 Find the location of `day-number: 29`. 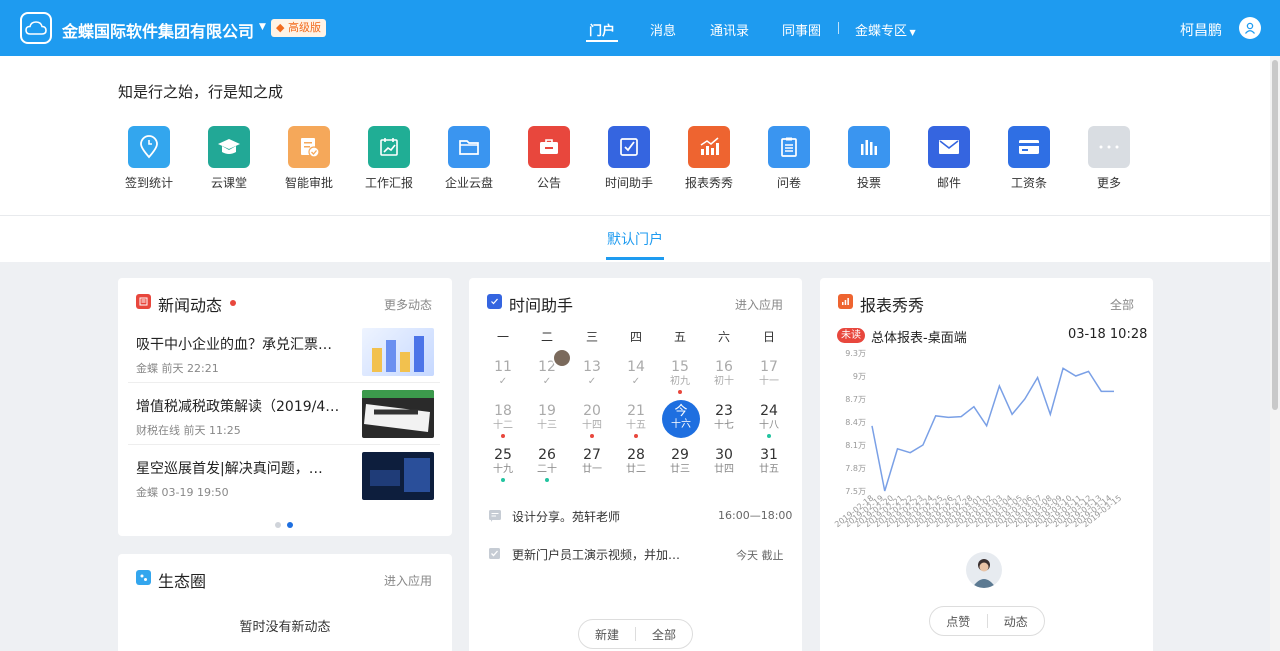

day-number: 29 is located at coordinates (680, 455).